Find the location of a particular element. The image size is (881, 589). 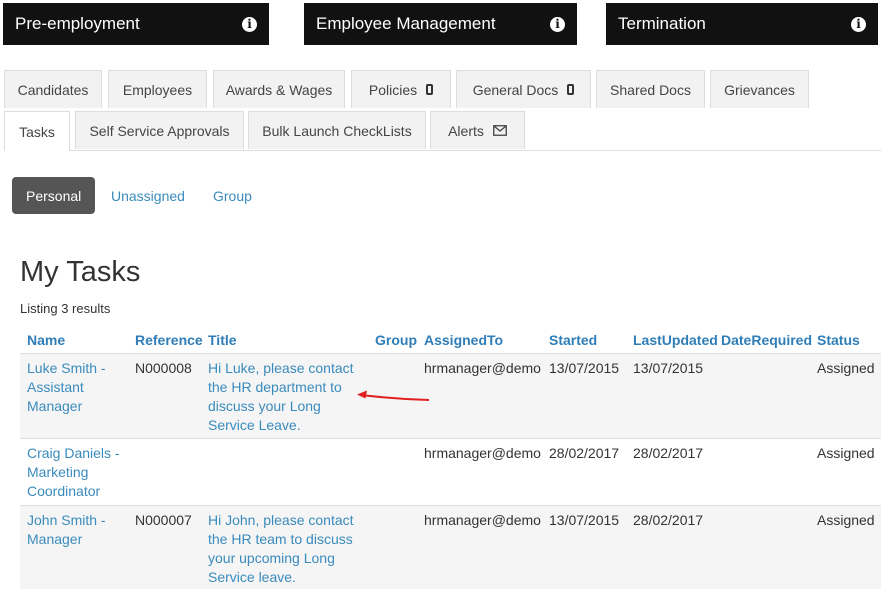

tab-shared-docs: Shared Docs is located at coordinates (650, 89).